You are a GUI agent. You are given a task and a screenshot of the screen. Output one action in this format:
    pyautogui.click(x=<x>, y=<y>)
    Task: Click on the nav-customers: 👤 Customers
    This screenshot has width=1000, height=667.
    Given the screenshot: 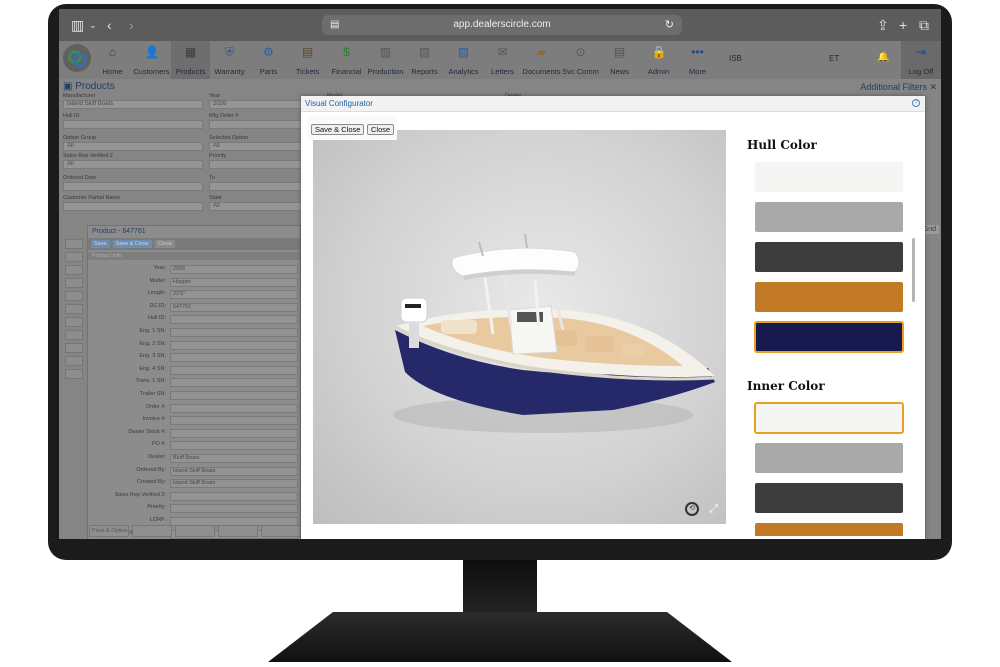 What is the action you would take?
    pyautogui.click(x=151, y=60)
    